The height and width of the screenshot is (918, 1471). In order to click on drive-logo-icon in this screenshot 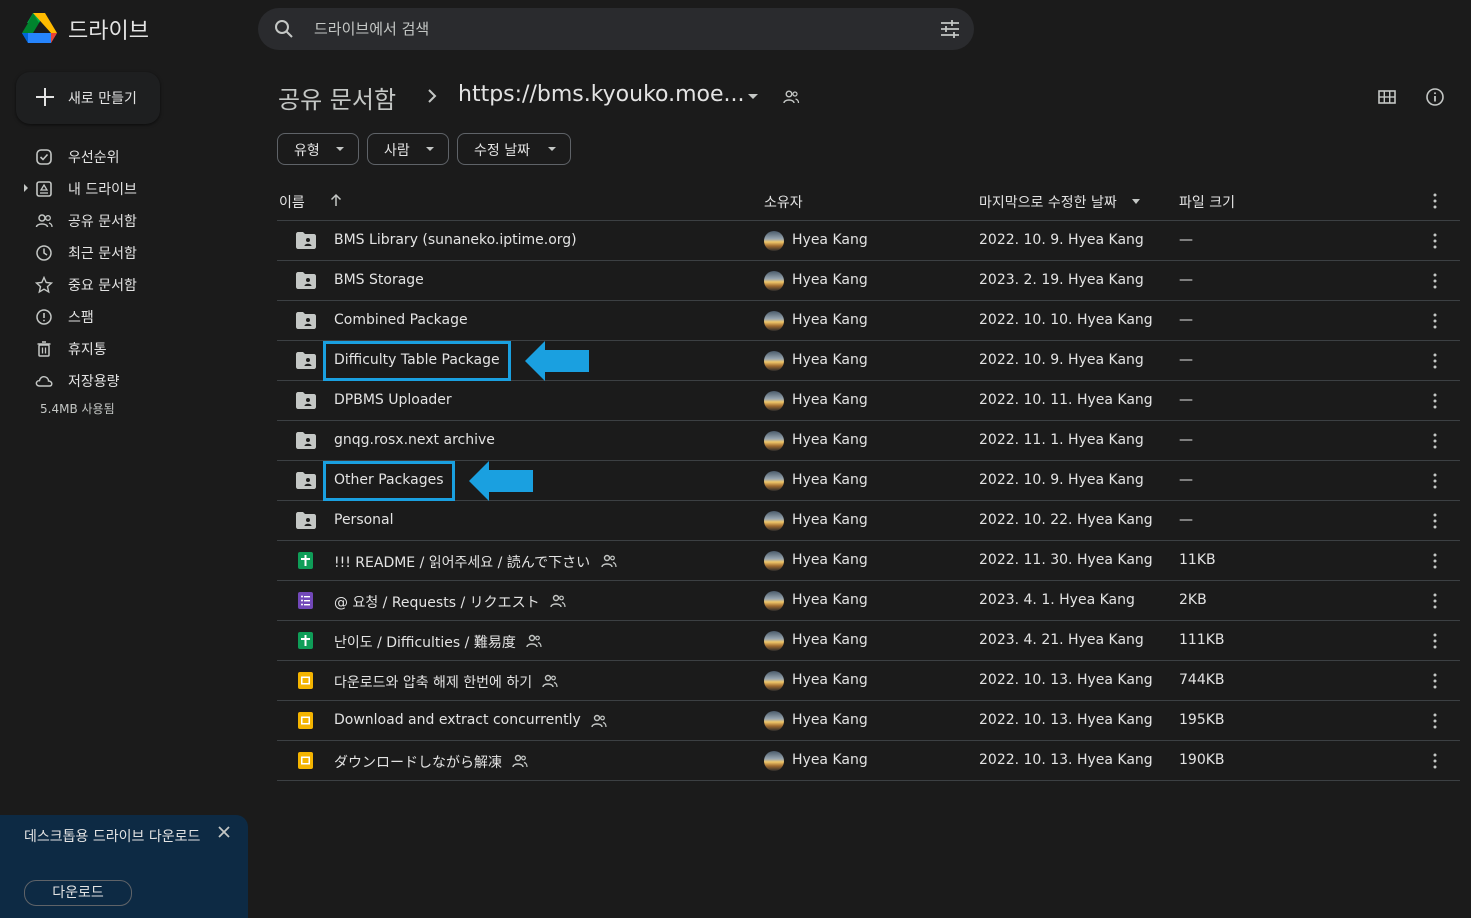, I will do `click(40, 28)`.